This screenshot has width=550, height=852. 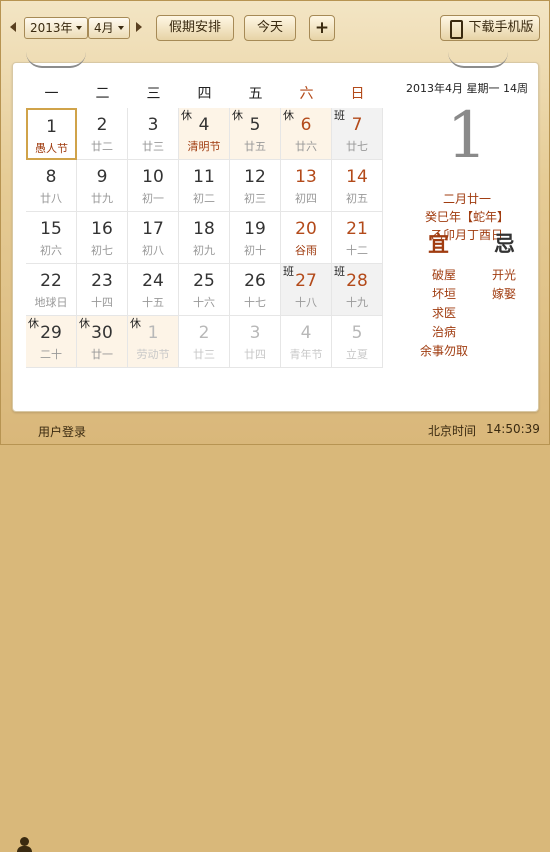 I want to click on lunar-day-label: 廿一, so click(x=102, y=354).